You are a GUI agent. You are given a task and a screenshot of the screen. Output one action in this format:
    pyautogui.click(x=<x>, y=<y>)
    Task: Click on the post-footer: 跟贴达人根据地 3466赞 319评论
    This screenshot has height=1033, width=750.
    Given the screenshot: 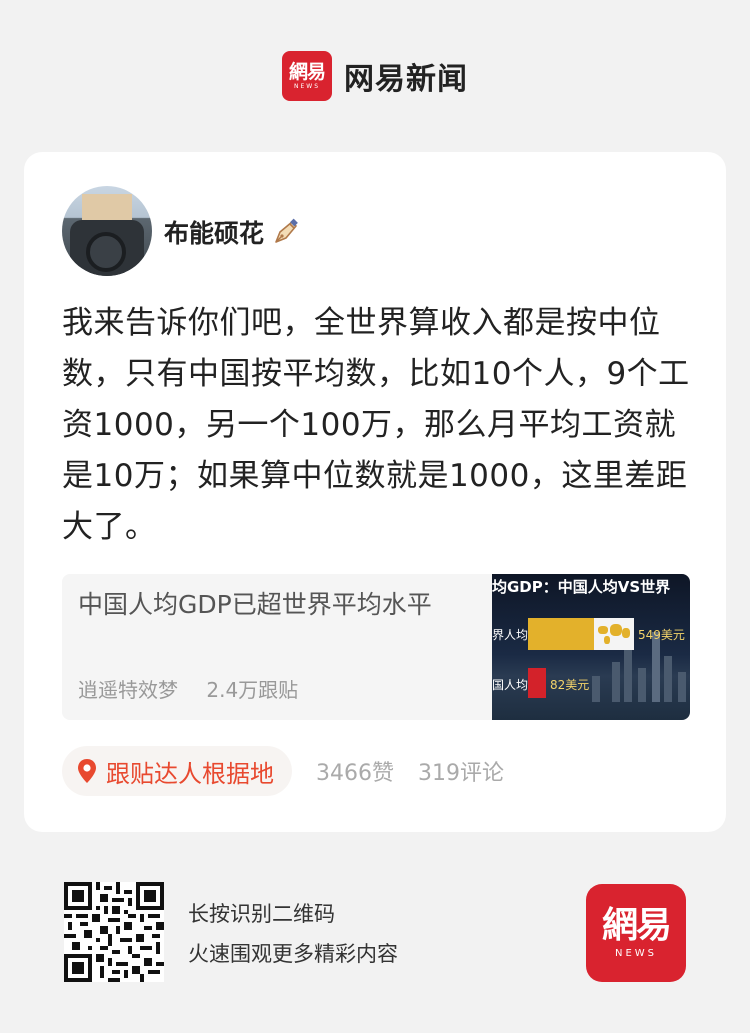 What is the action you would take?
    pyautogui.click(x=283, y=771)
    